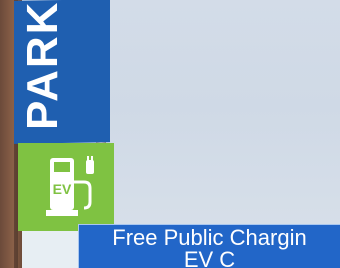 The width and height of the screenshot is (340, 268). Describe the element at coordinates (42, 65) in the screenshot. I see `parking-sign-text: PARK` at that location.